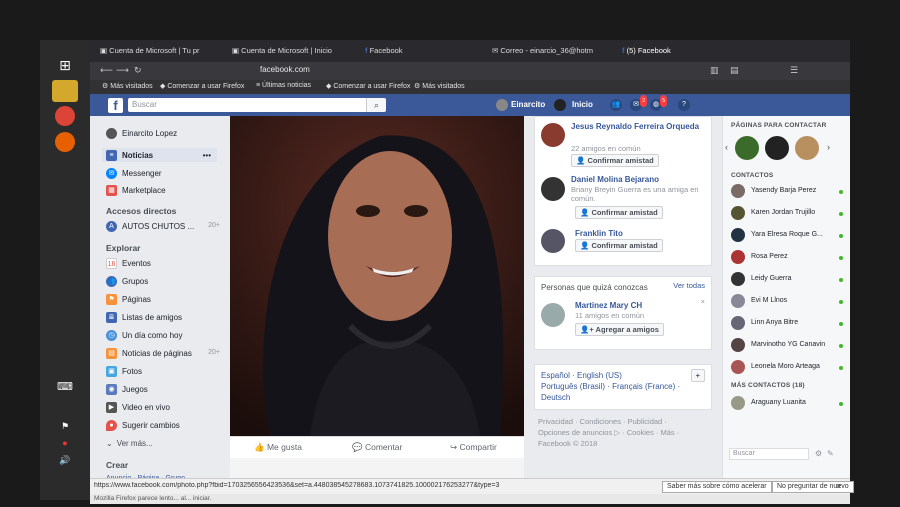 The width and height of the screenshot is (900, 507). What do you see at coordinates (144, 335) in the screenshot?
I see `sidebar-item-un-dia: ◷ Un día como hoy` at bounding box center [144, 335].